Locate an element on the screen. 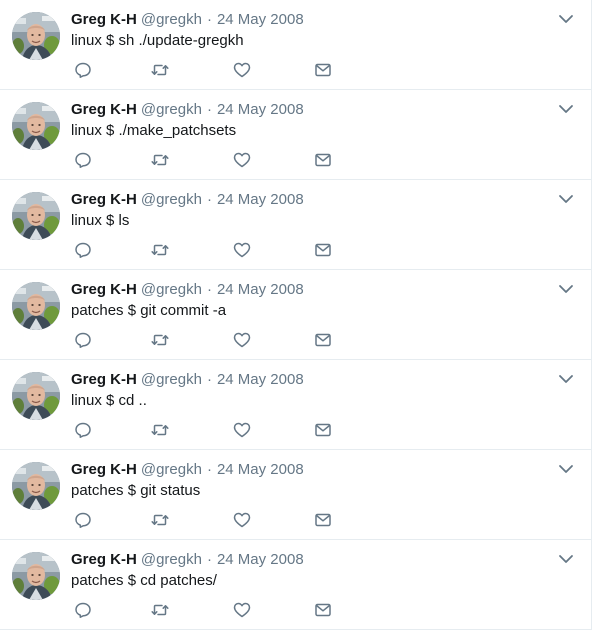 The width and height of the screenshot is (593, 630). tweet-text: linux $ sh ./update-gregkh is located at coordinates (157, 40).